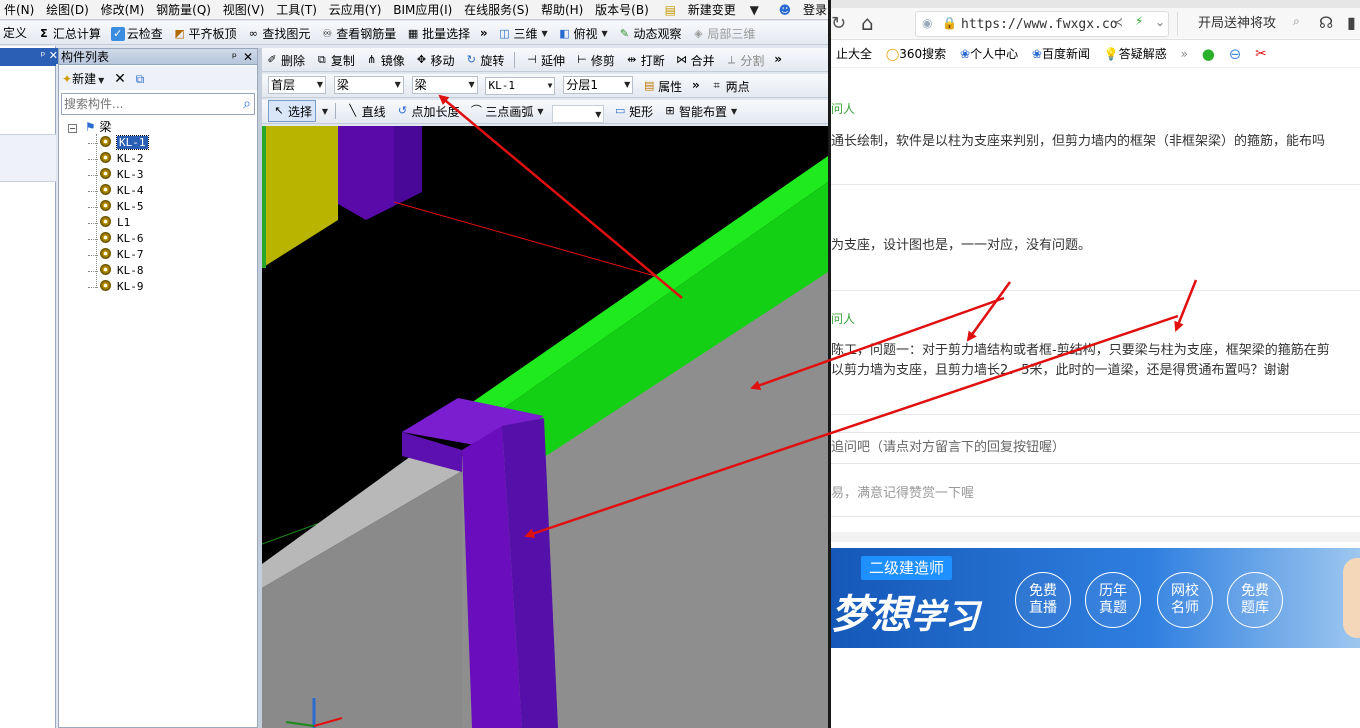 This screenshot has width=1360, height=728. Describe the element at coordinates (116, 271) in the screenshot. I see `tree-item: KL-8` at that location.